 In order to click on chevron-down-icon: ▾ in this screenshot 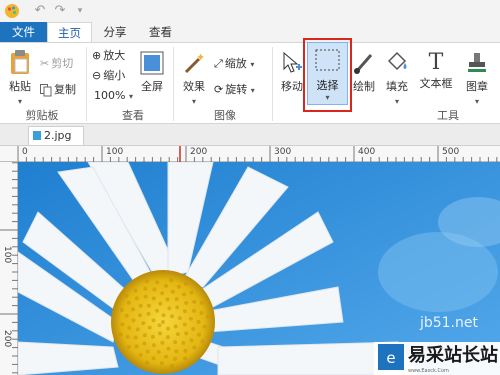, I will do `click(130, 96)`.